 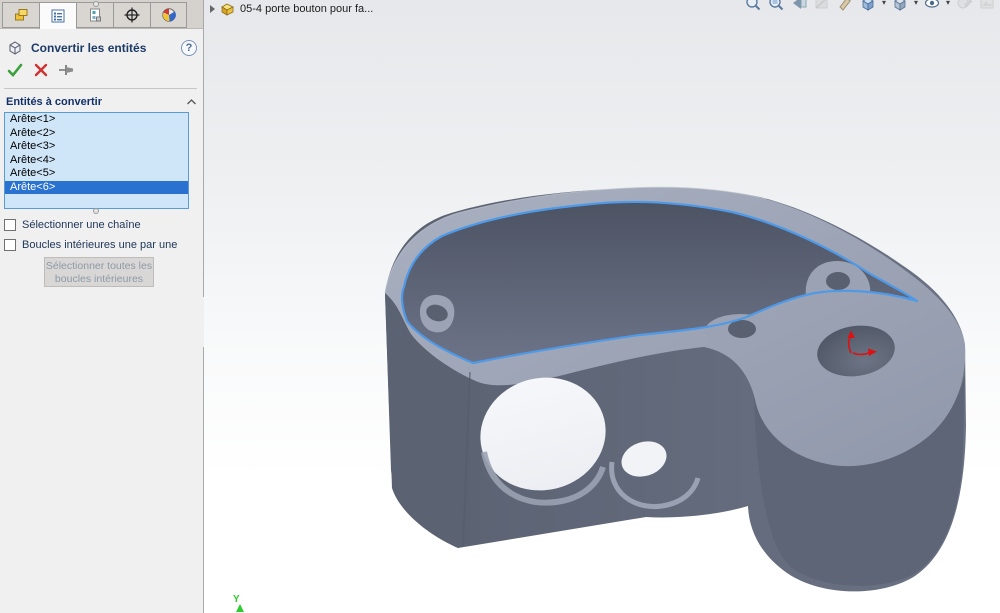 I want to click on list-item: Arête<4>, so click(x=96, y=161).